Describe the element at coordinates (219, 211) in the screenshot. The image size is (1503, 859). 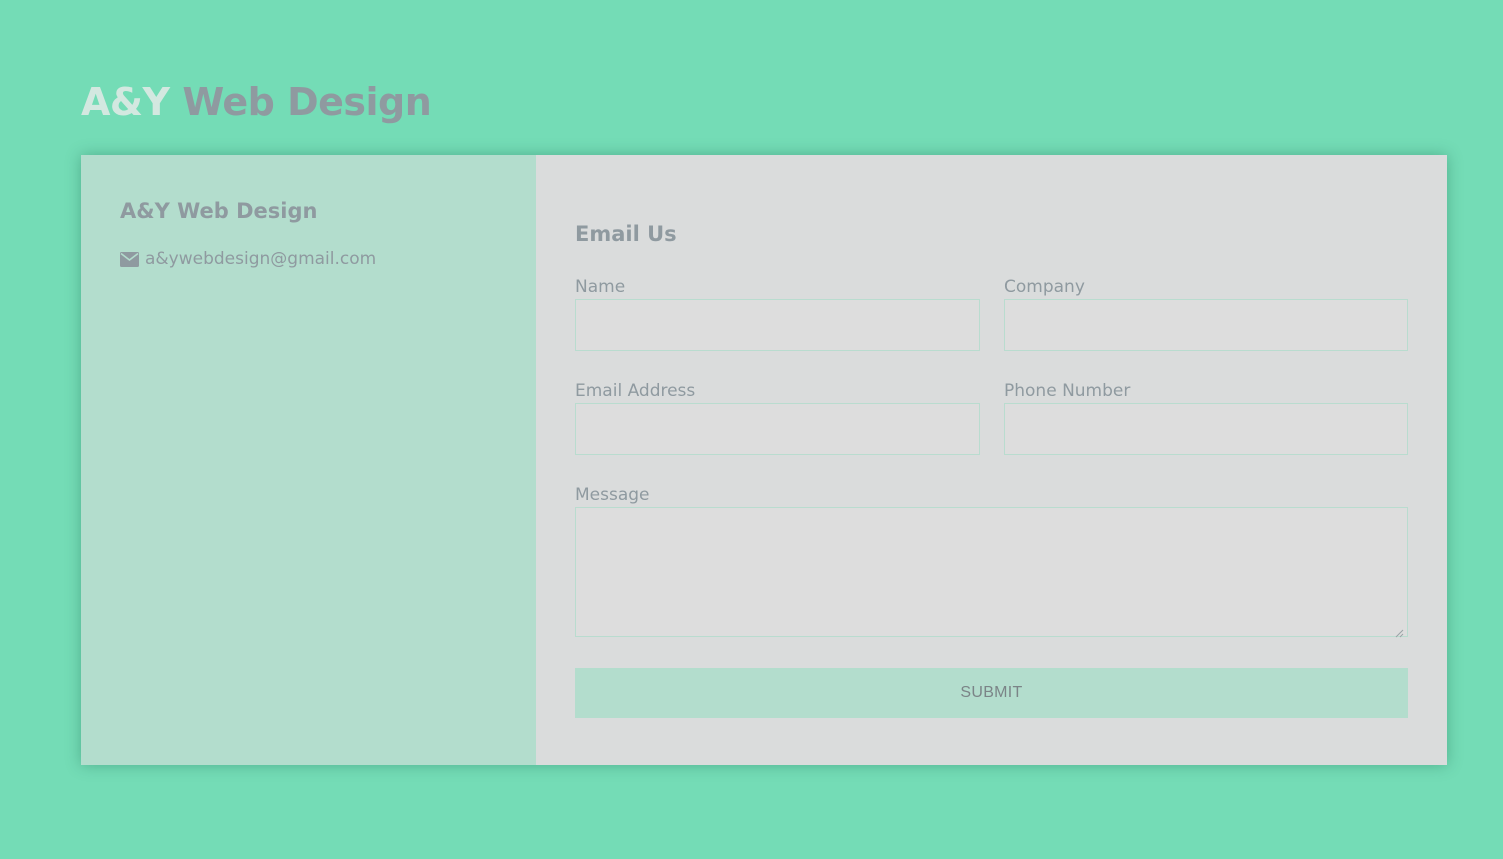
I see `company-name: A&Y Web Design` at that location.